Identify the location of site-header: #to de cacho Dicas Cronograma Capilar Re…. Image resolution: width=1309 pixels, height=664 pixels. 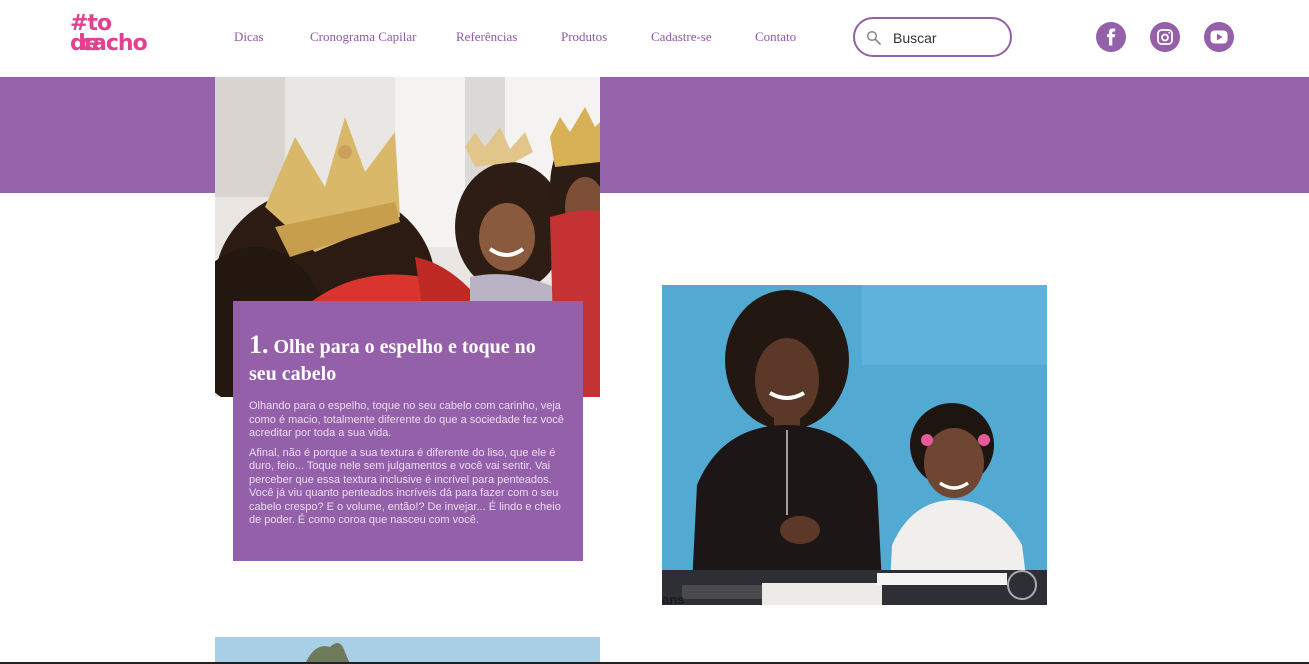
(654, 38).